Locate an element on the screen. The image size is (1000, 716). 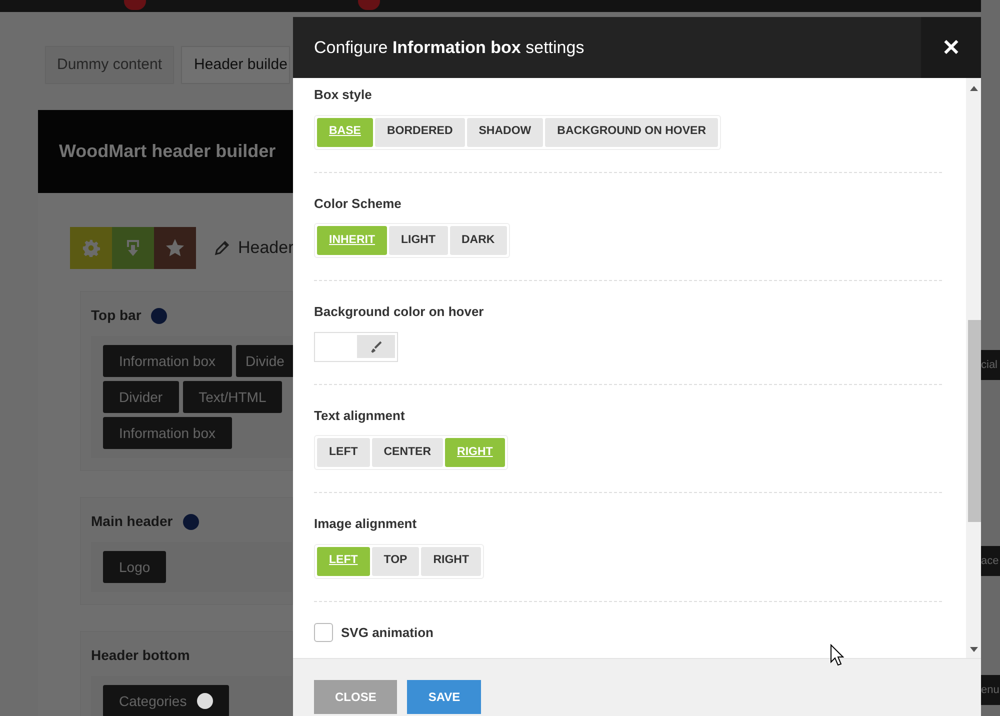
brush-icon is located at coordinates (376, 346).